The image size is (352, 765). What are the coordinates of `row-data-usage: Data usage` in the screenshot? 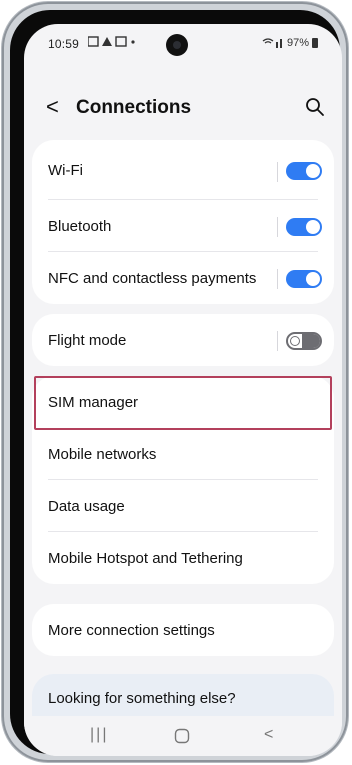 It's located at (183, 506).